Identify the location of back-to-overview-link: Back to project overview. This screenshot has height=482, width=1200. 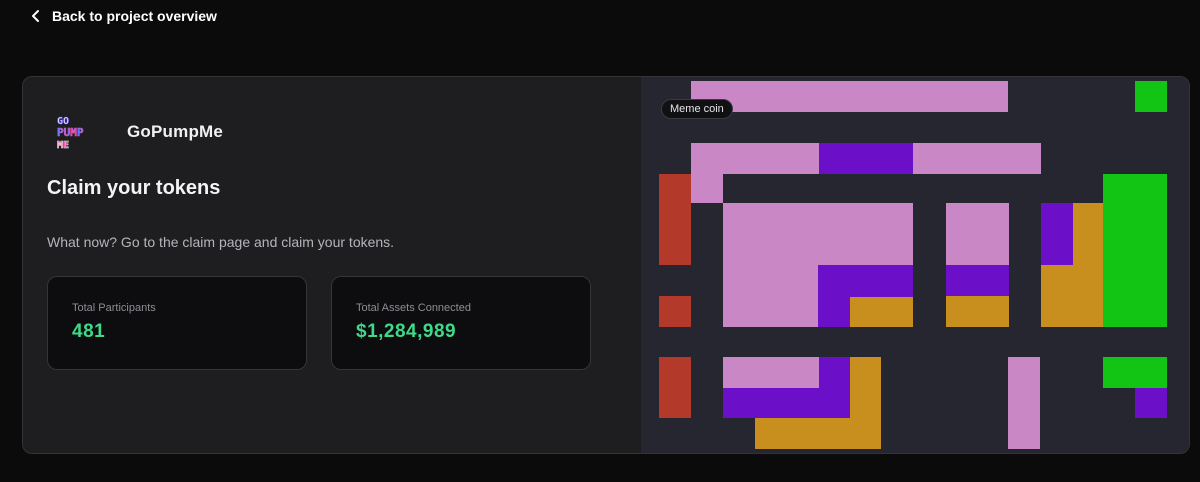
(123, 16).